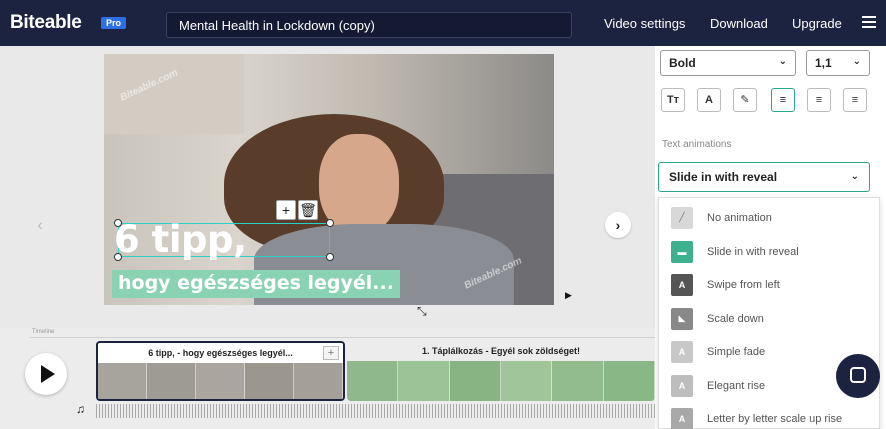 This screenshot has width=886, height=429. I want to click on timeline-clip: 1. Táplálkozás - Egyél sok zöldséget!, so click(501, 371).